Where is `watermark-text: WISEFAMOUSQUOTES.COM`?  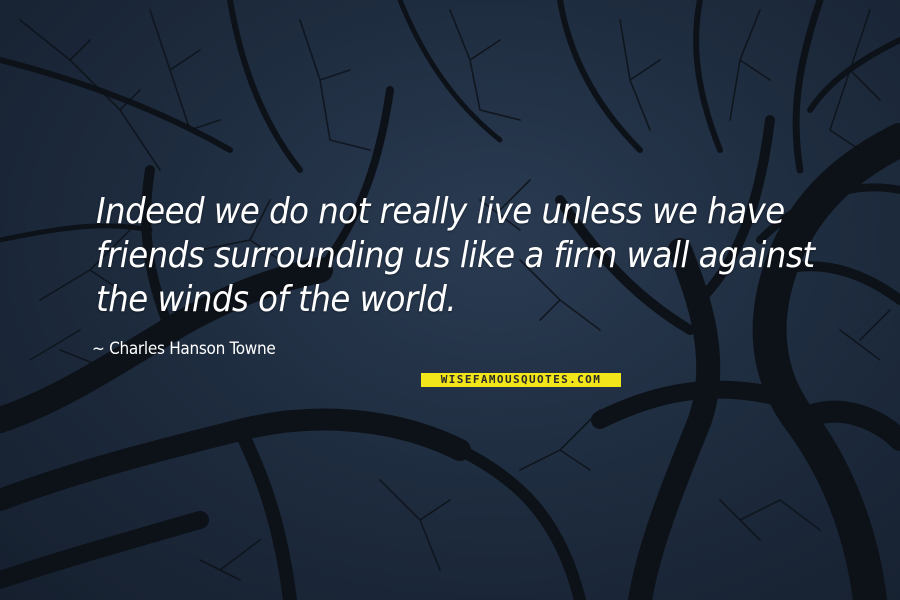
watermark-text: WISEFAMOUSQUOTES.COM is located at coordinates (521, 379).